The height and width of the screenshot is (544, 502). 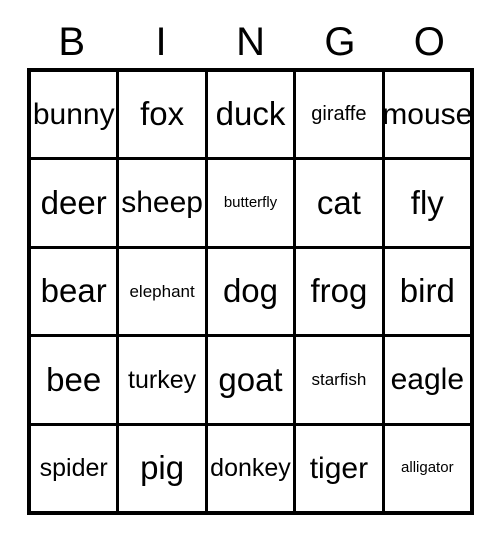 I want to click on bingo-cell: turkey, so click(x=162, y=380).